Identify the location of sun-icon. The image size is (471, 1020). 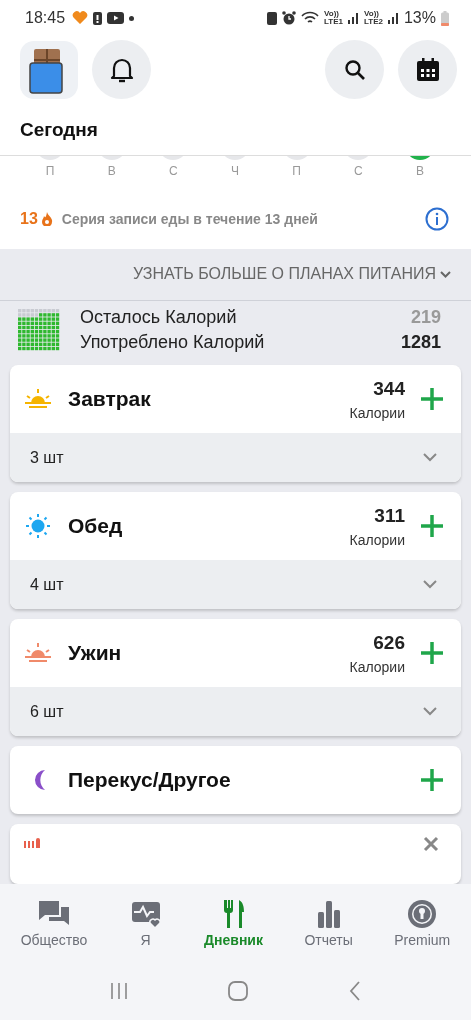
(38, 526).